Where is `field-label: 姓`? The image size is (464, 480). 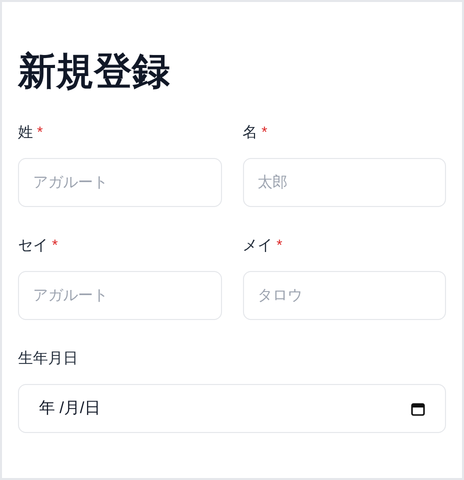 field-label: 姓 is located at coordinates (25, 132).